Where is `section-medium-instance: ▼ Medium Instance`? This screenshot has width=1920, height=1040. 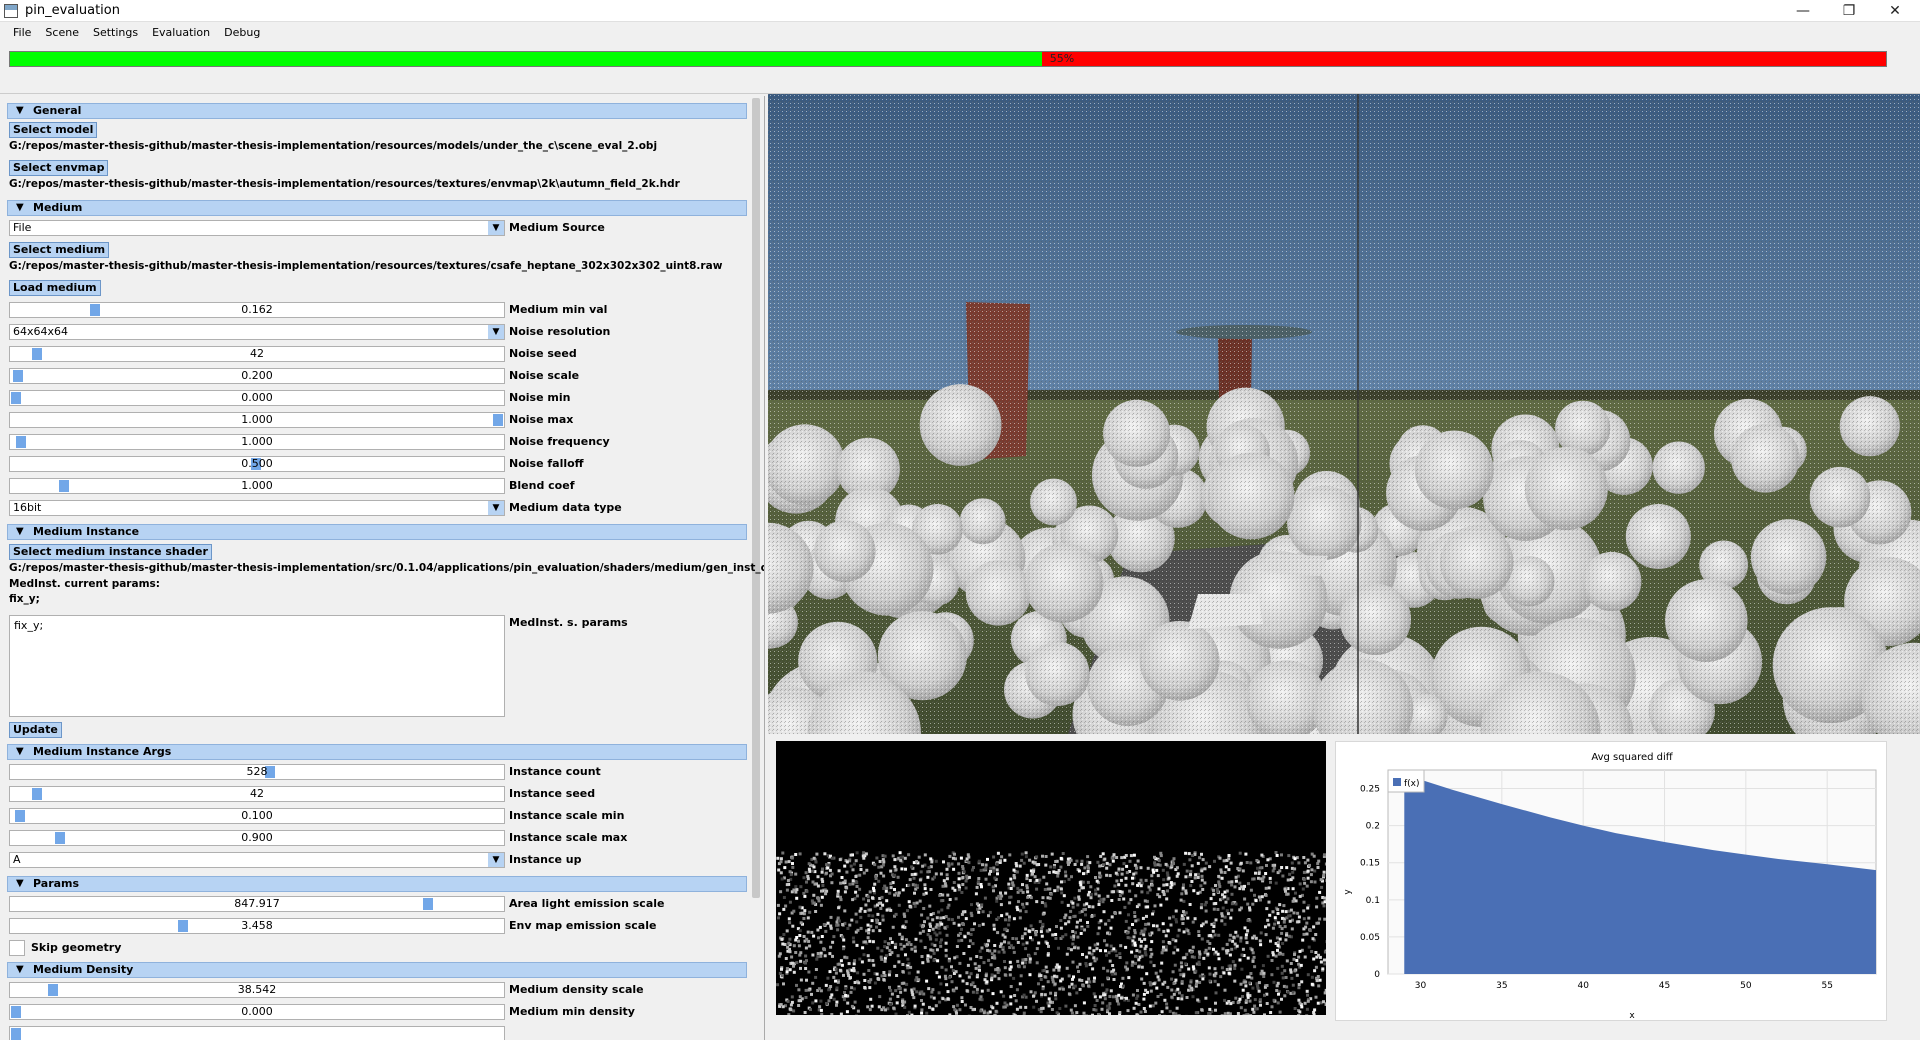 section-medium-instance: ▼ Medium Instance is located at coordinates (377, 532).